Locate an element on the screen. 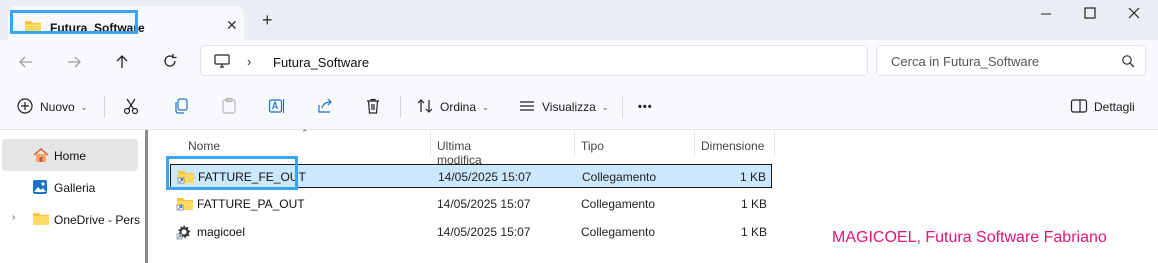 This screenshot has height=263, width=1158. copy-icon is located at coordinates (181, 107).